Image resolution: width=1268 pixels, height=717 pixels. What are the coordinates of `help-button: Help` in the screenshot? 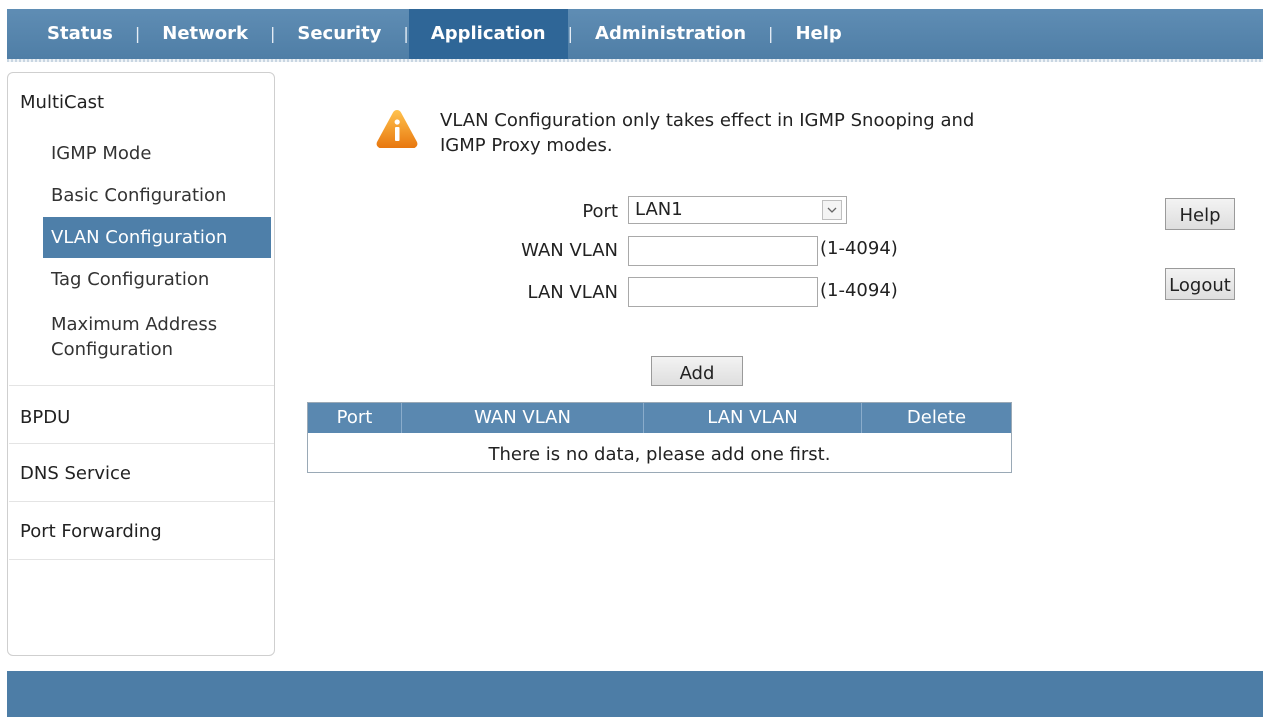 It's located at (1200, 214).